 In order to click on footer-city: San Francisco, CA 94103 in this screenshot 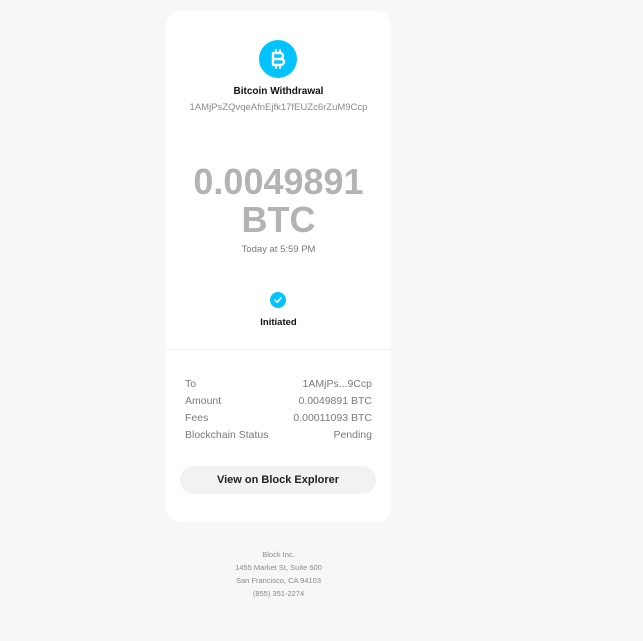, I will do `click(278, 580)`.